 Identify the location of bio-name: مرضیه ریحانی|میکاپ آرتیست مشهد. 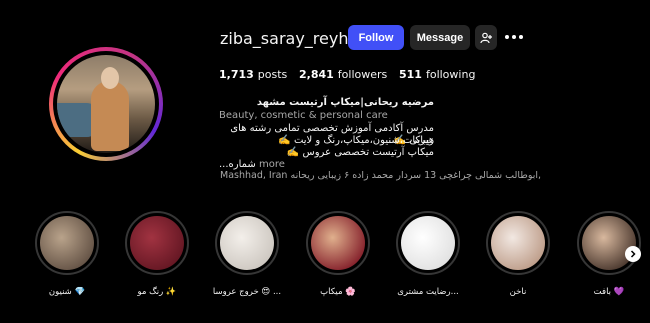
(345, 102).